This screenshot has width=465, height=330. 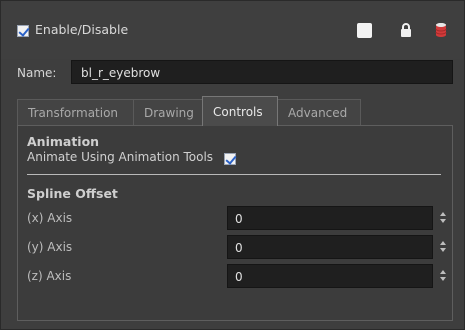 I want to click on enable-label: Enable/Disable, so click(x=82, y=29).